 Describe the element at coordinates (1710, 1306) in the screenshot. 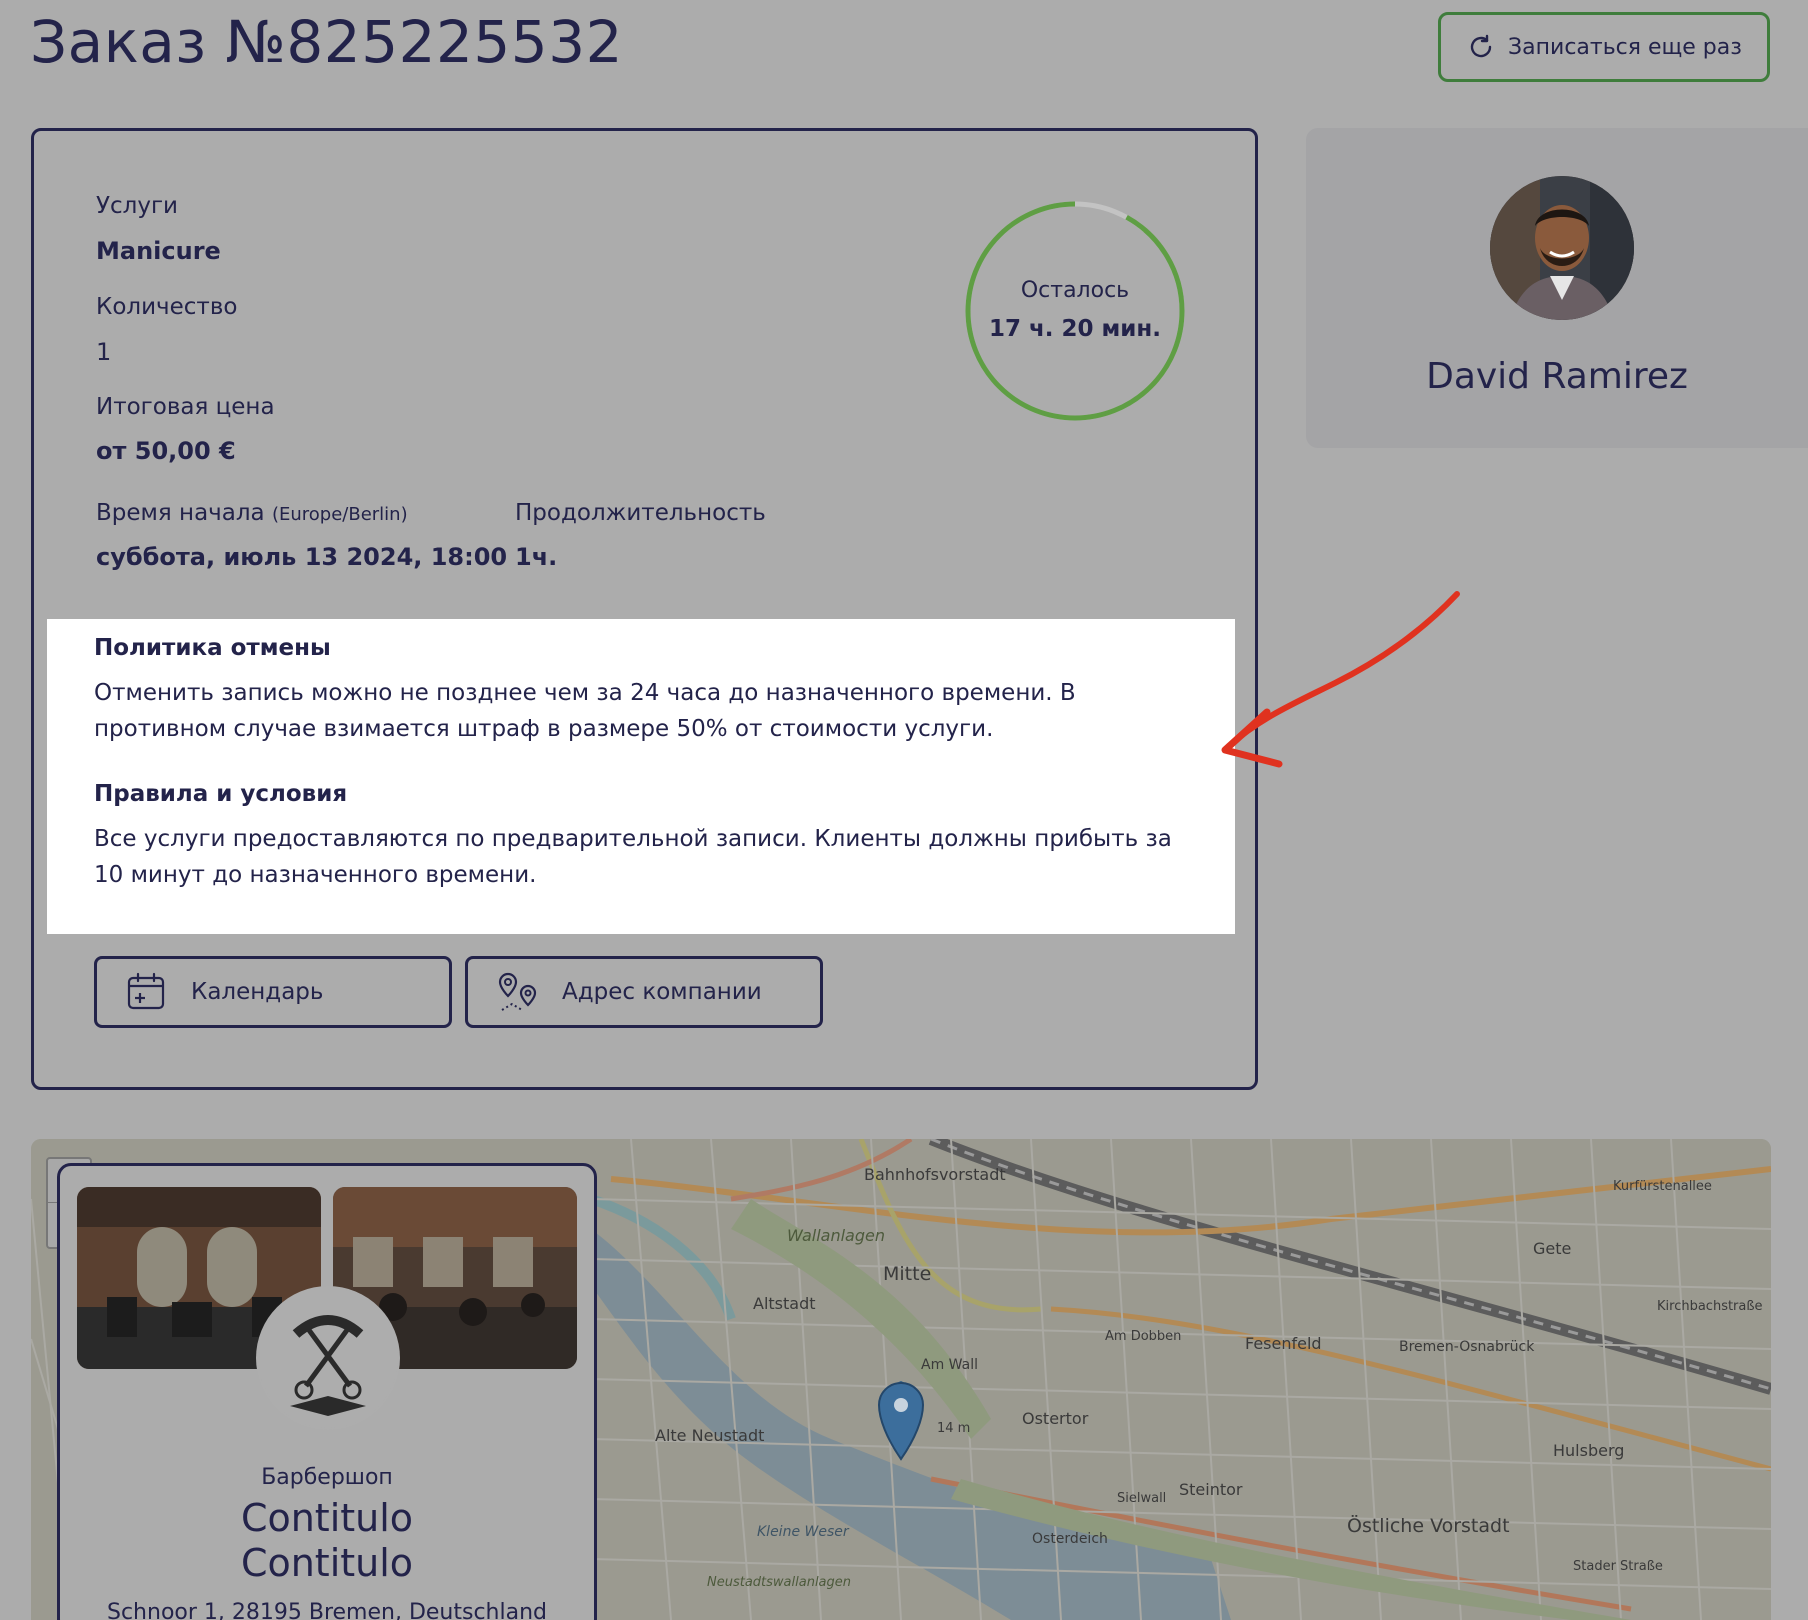

I see `map-label: Kirchbachstraße` at that location.